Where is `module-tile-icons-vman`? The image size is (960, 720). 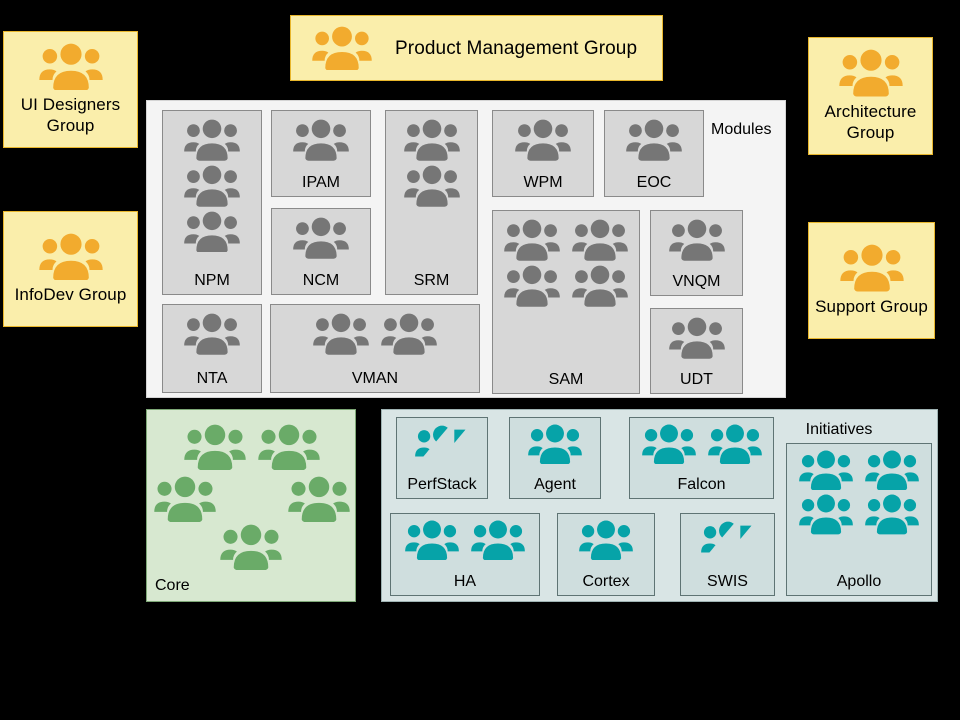
module-tile-icons-vman is located at coordinates (375, 330).